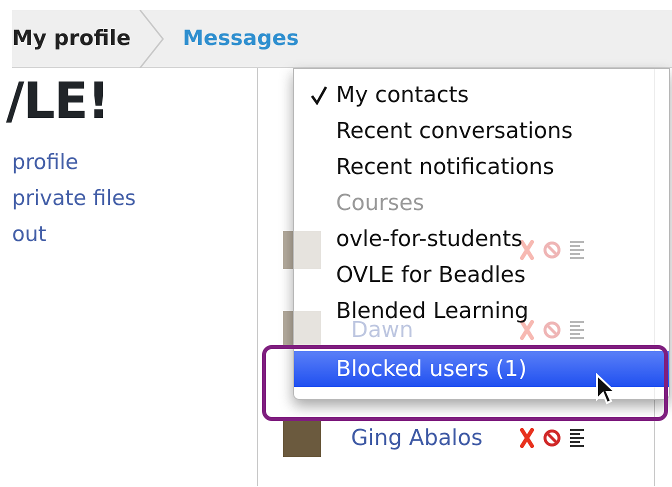 This screenshot has width=672, height=487. I want to click on breadcrumb-link: My profile, so click(71, 38).